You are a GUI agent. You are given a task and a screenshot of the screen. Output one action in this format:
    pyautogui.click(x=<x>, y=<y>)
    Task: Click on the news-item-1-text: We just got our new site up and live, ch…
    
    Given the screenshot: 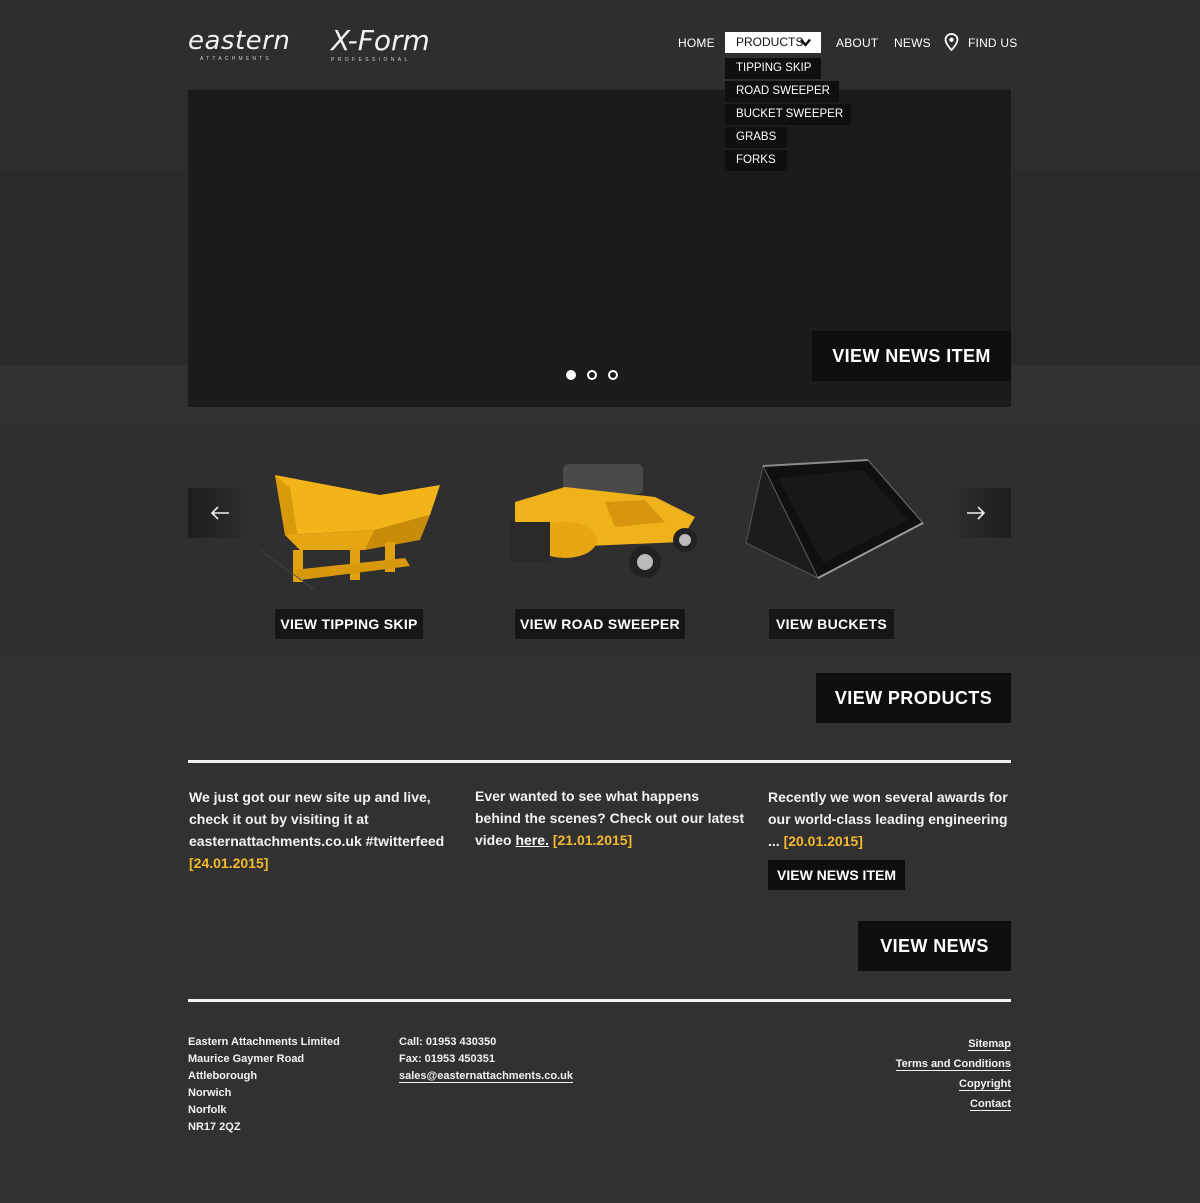 What is the action you would take?
    pyautogui.click(x=317, y=819)
    